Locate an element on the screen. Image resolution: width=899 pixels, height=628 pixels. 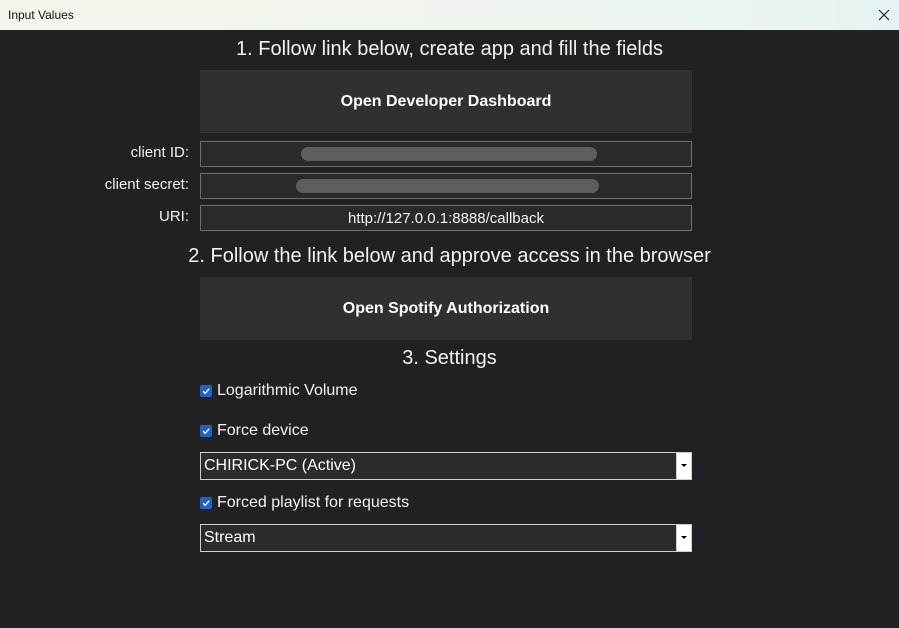
playlist-select: Stream is located at coordinates (446, 538).